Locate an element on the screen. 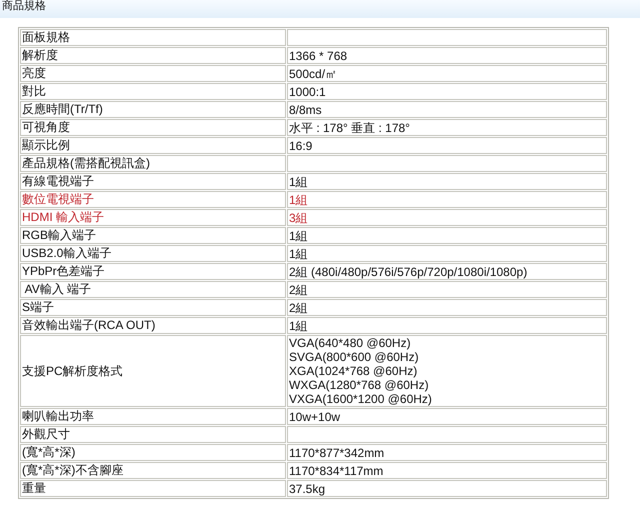 Image resolution: width=640 pixels, height=506 pixels. spec-label: 數位電視端子 is located at coordinates (153, 199).